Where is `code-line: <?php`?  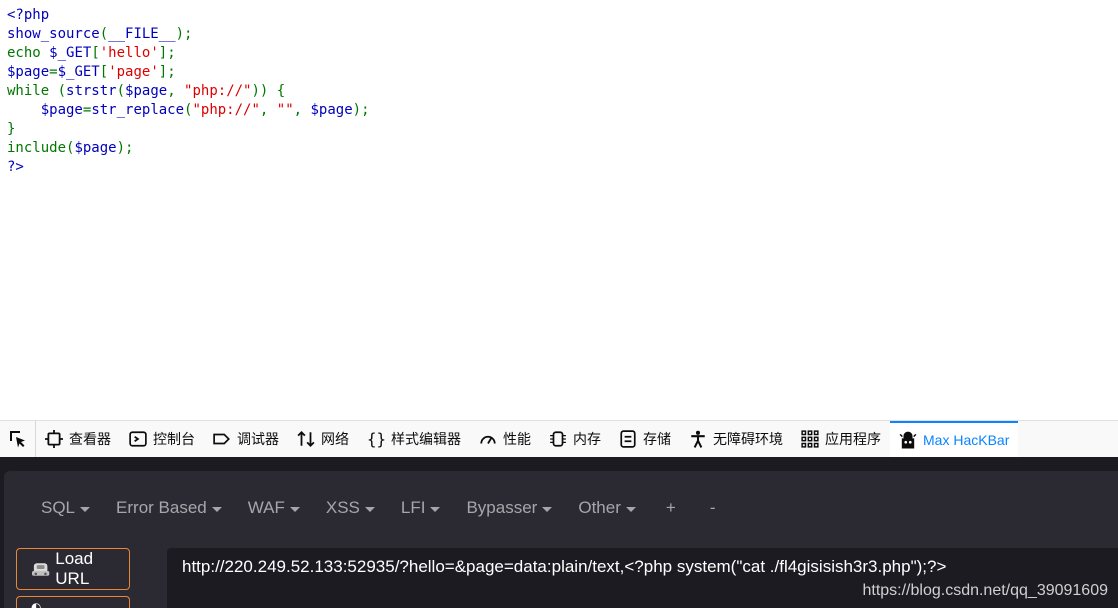 code-line: <?php is located at coordinates (188, 15).